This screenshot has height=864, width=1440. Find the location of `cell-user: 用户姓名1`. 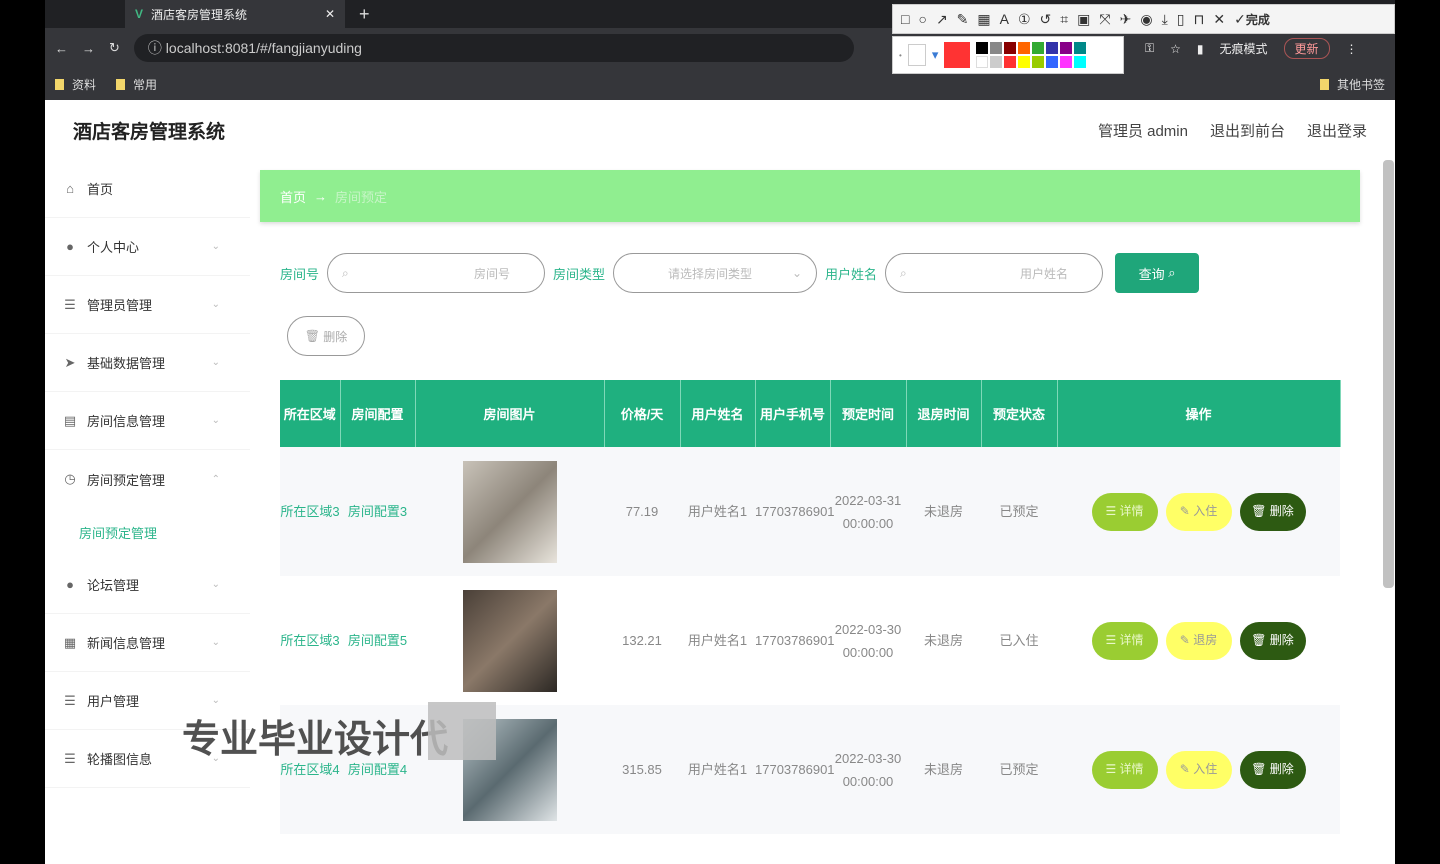

cell-user: 用户姓名1 is located at coordinates (717, 511).